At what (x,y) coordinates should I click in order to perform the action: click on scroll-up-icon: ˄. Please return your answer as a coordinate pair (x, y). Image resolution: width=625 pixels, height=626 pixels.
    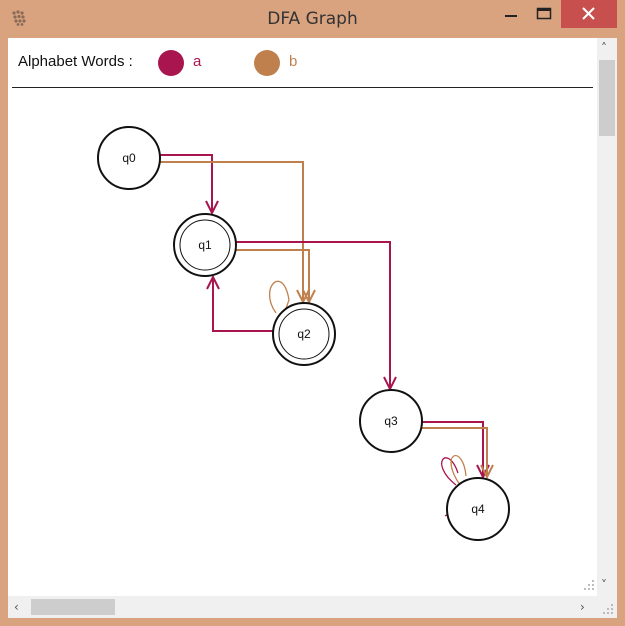
    Looking at the image, I should click on (604, 48).